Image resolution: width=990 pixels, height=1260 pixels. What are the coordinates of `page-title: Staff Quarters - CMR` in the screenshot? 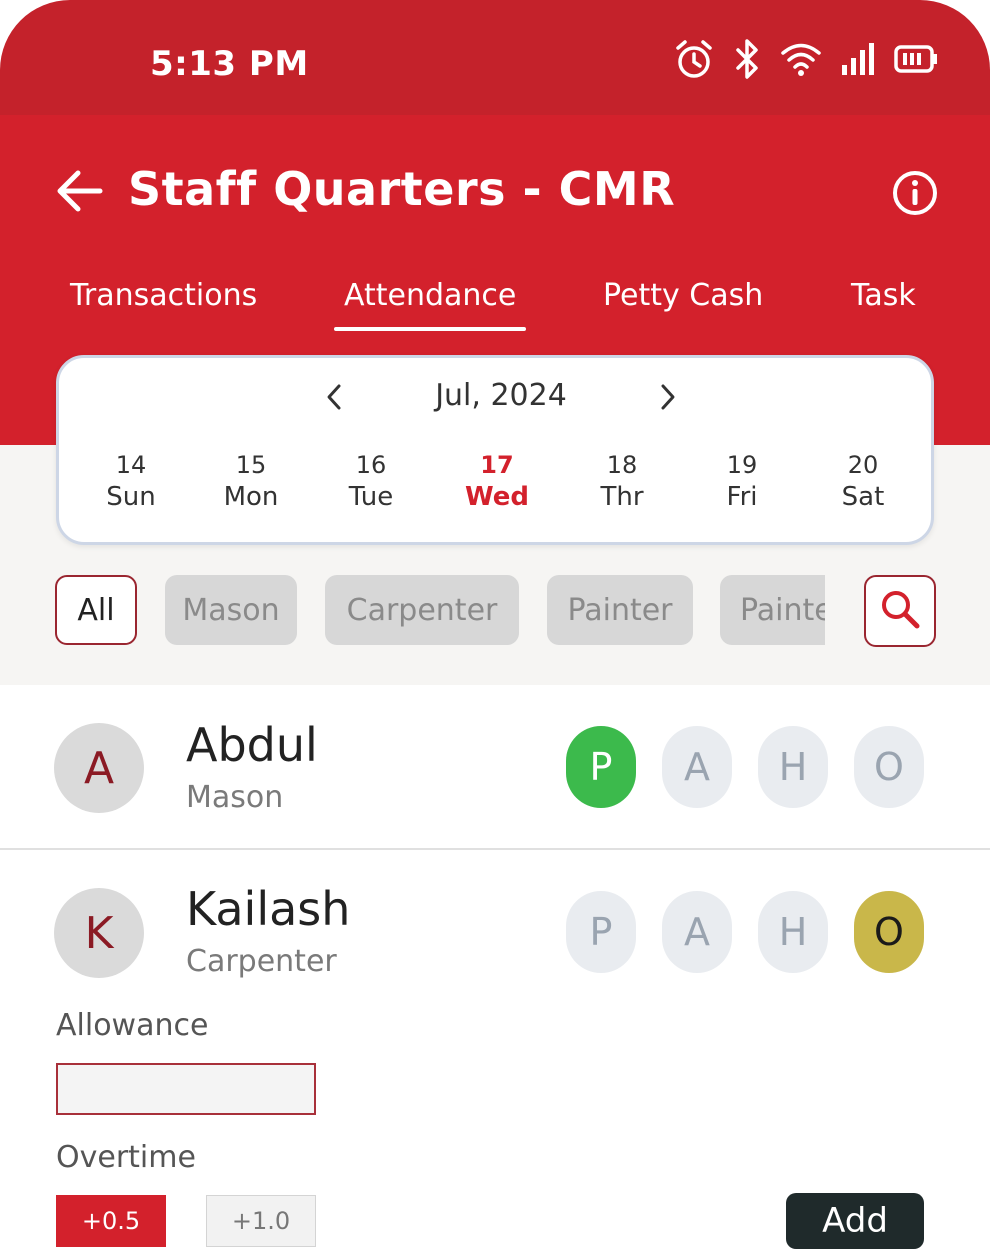 It's located at (402, 189).